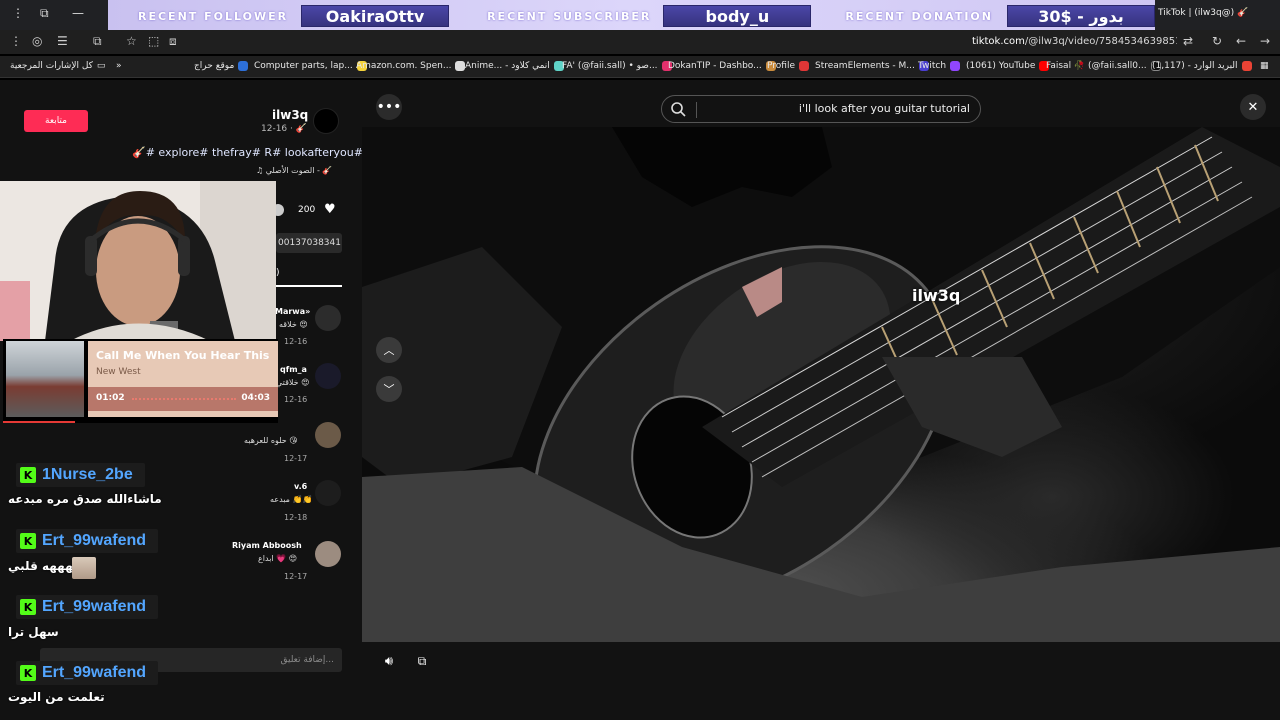 This screenshot has height=720, width=1280. Describe the element at coordinates (884, 108) in the screenshot. I see `search-query: i'll look after you guitar tutorial` at that location.